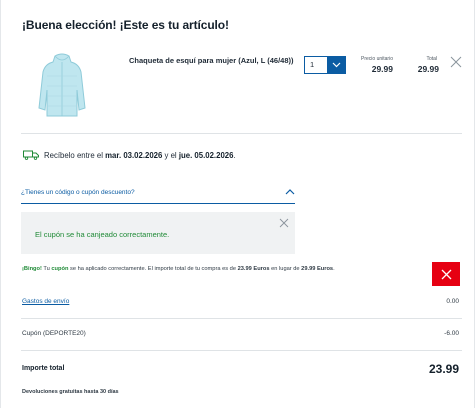 The width and height of the screenshot is (475, 408). I want to click on bingo-text-1: Tu, so click(46, 269).